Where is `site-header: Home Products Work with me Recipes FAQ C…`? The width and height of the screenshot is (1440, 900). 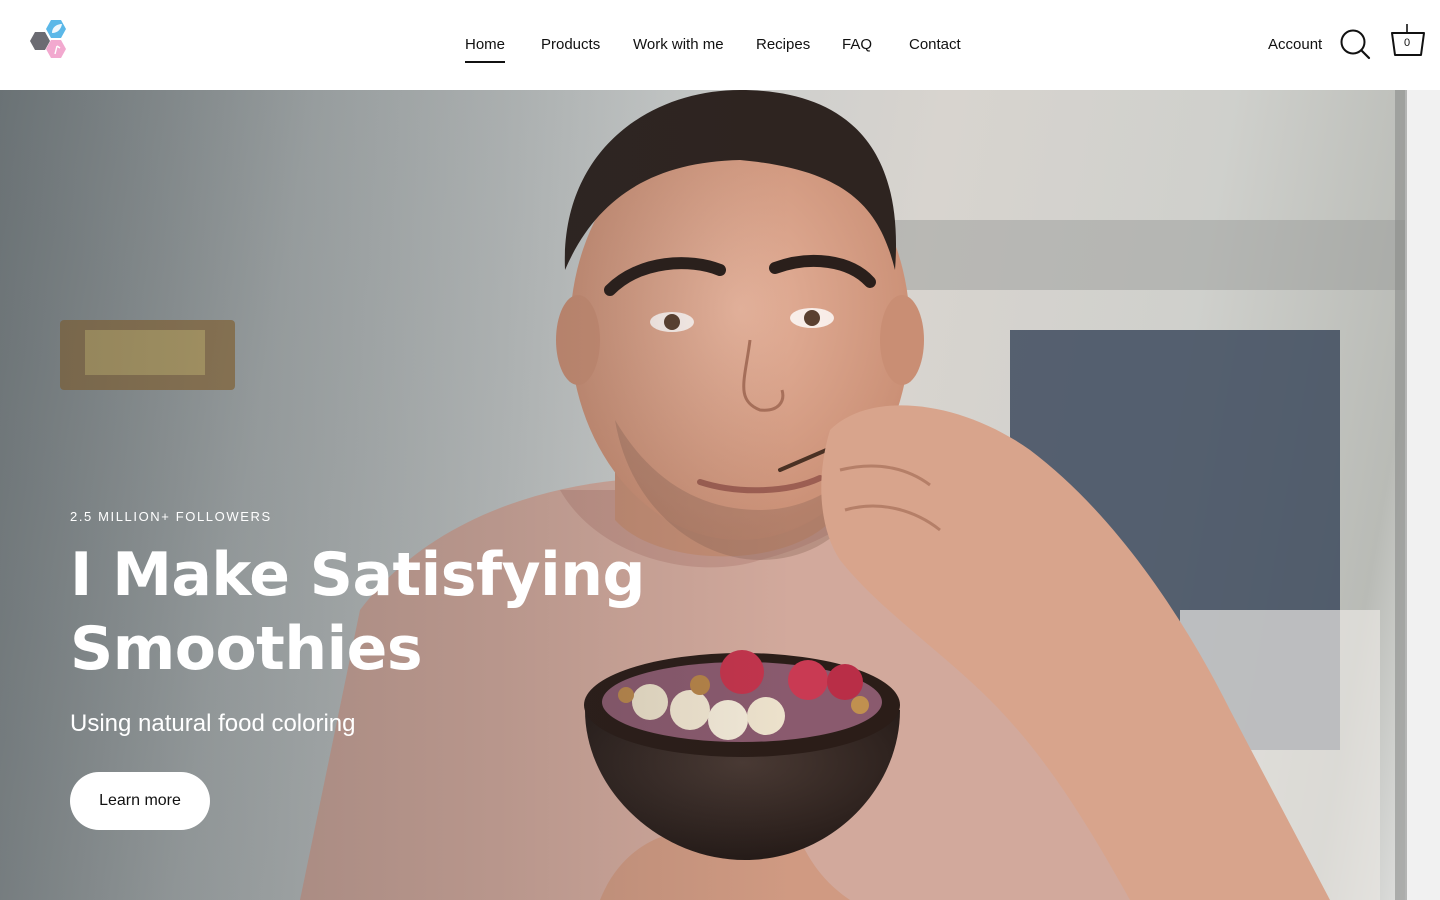
site-header: Home Products Work with me Recipes FAQ C… is located at coordinates (720, 45).